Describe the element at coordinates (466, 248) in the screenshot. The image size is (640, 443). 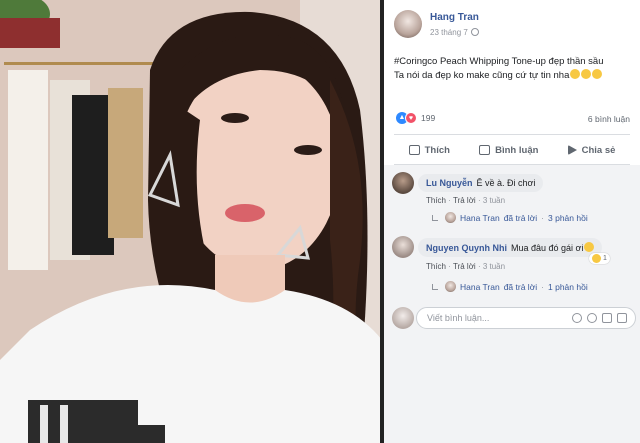
I see `commenter-name: Nguyen Quynh Nhi` at that location.